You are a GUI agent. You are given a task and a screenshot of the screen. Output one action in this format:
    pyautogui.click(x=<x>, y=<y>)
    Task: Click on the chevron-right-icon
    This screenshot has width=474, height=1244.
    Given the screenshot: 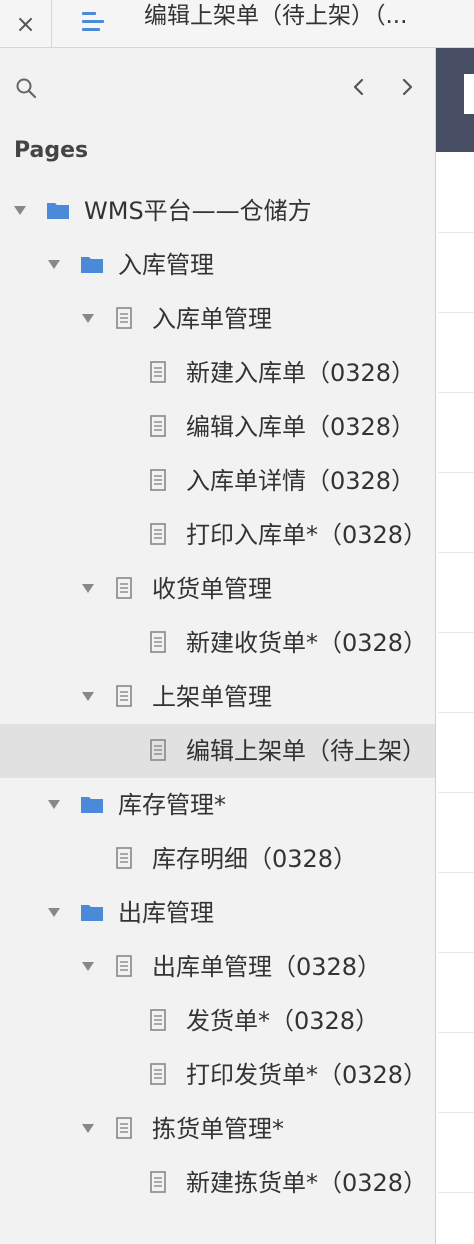 What is the action you would take?
    pyautogui.click(x=407, y=87)
    